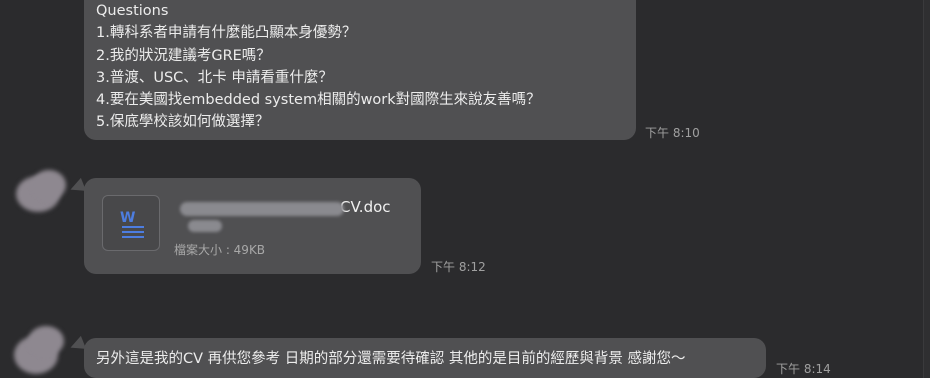 This screenshot has width=930, height=378. What do you see at coordinates (926, 189) in the screenshot?
I see `scrollbar` at bounding box center [926, 189].